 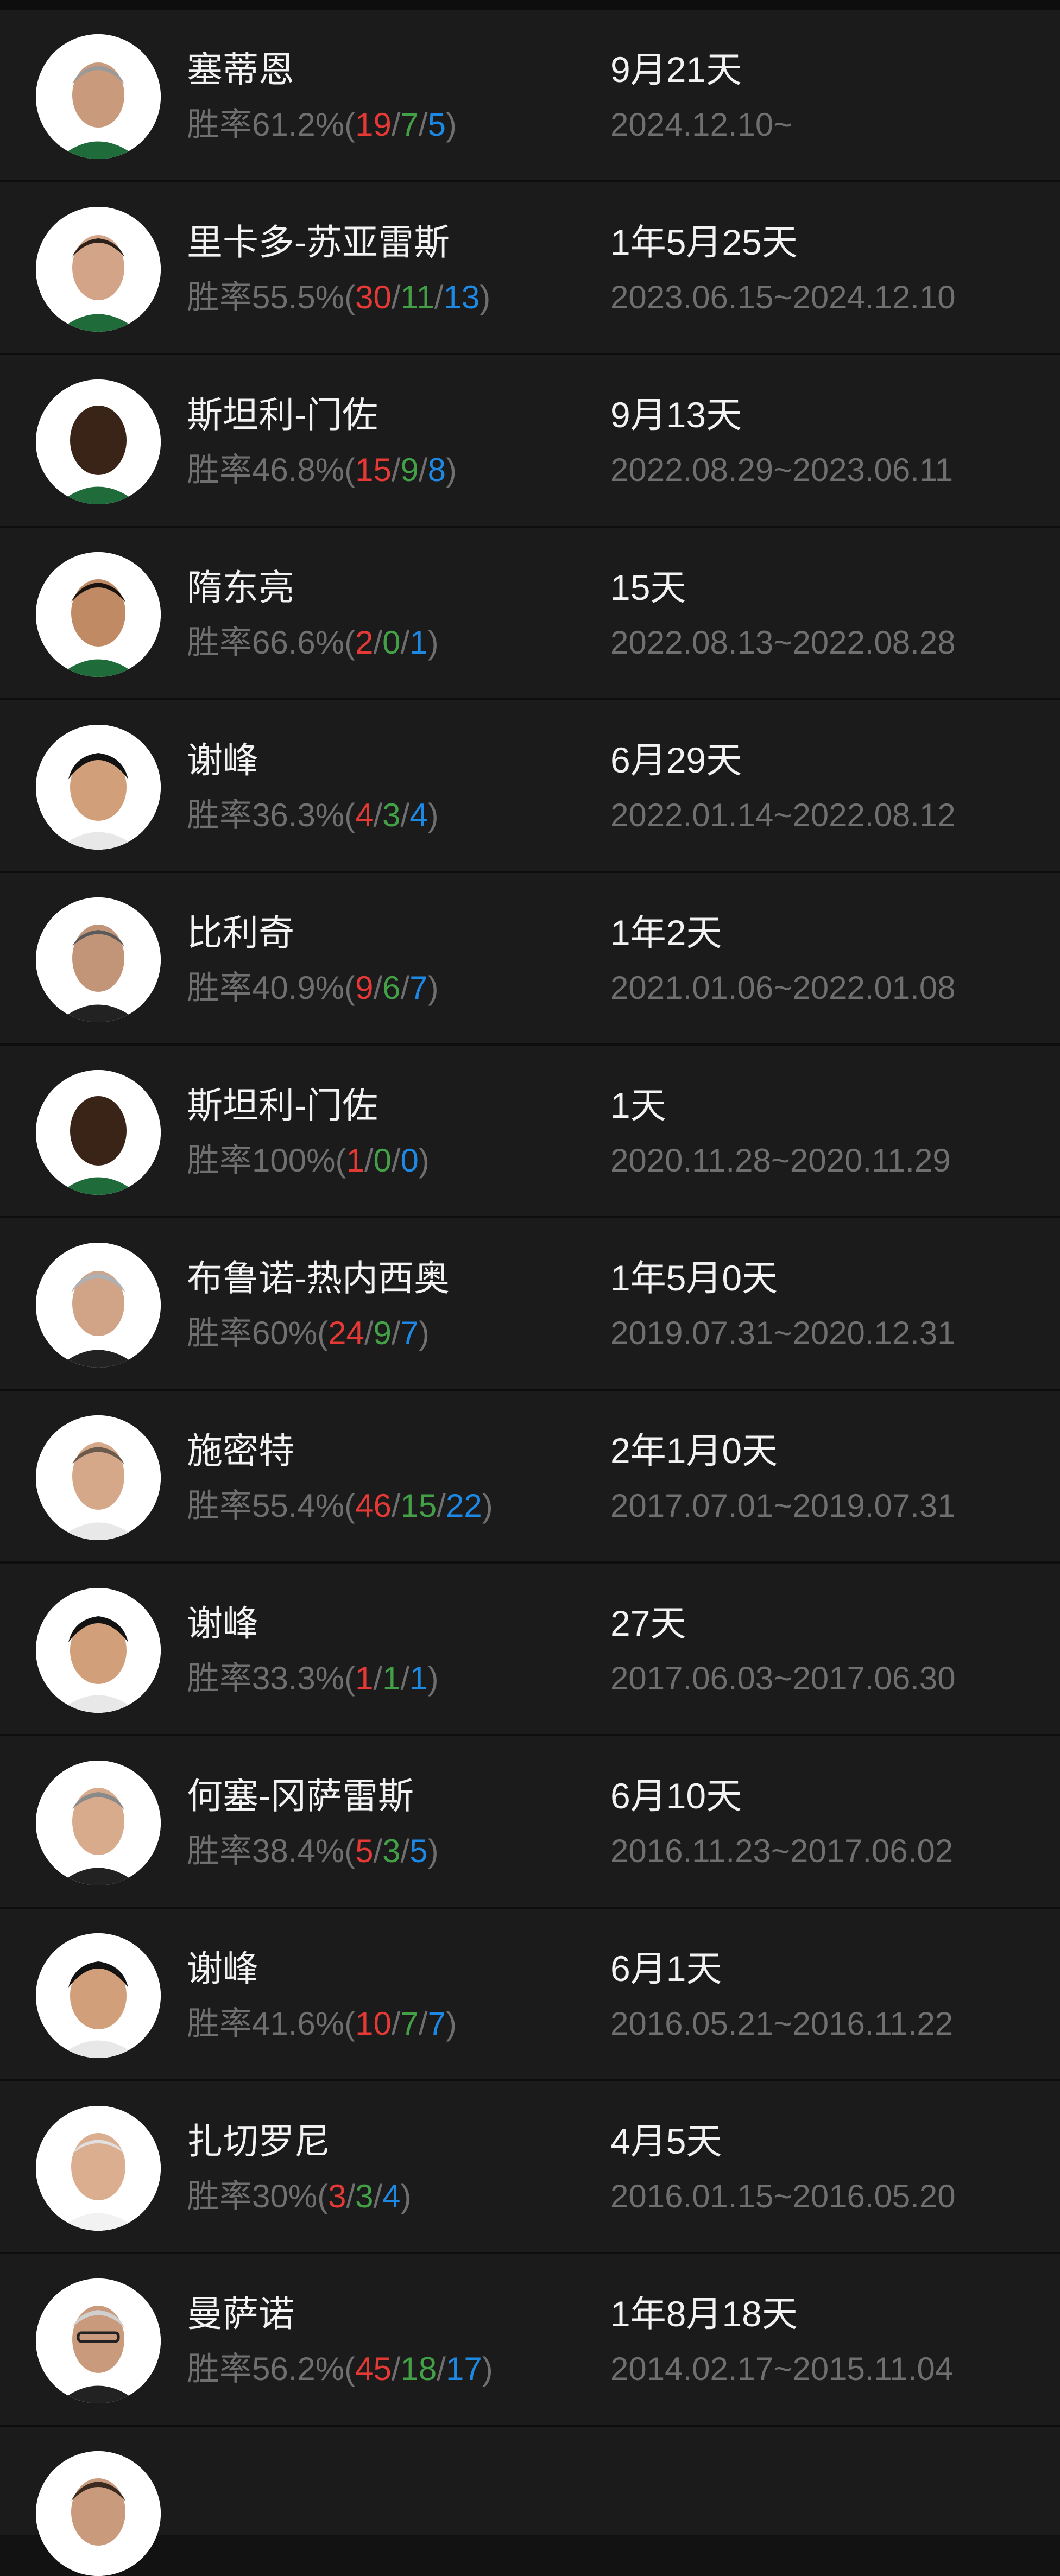 What do you see at coordinates (266, 124) in the screenshot?
I see `win-rate: 胜率61.2%` at bounding box center [266, 124].